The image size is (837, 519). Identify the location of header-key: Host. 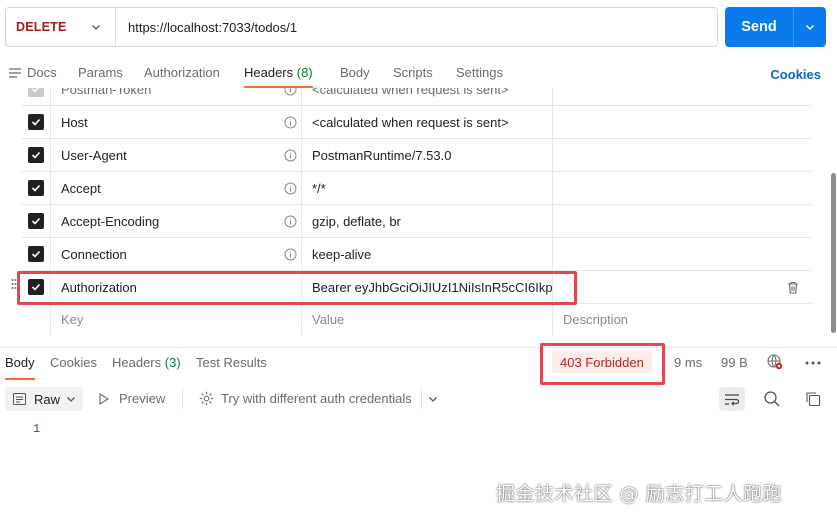
(74, 122).